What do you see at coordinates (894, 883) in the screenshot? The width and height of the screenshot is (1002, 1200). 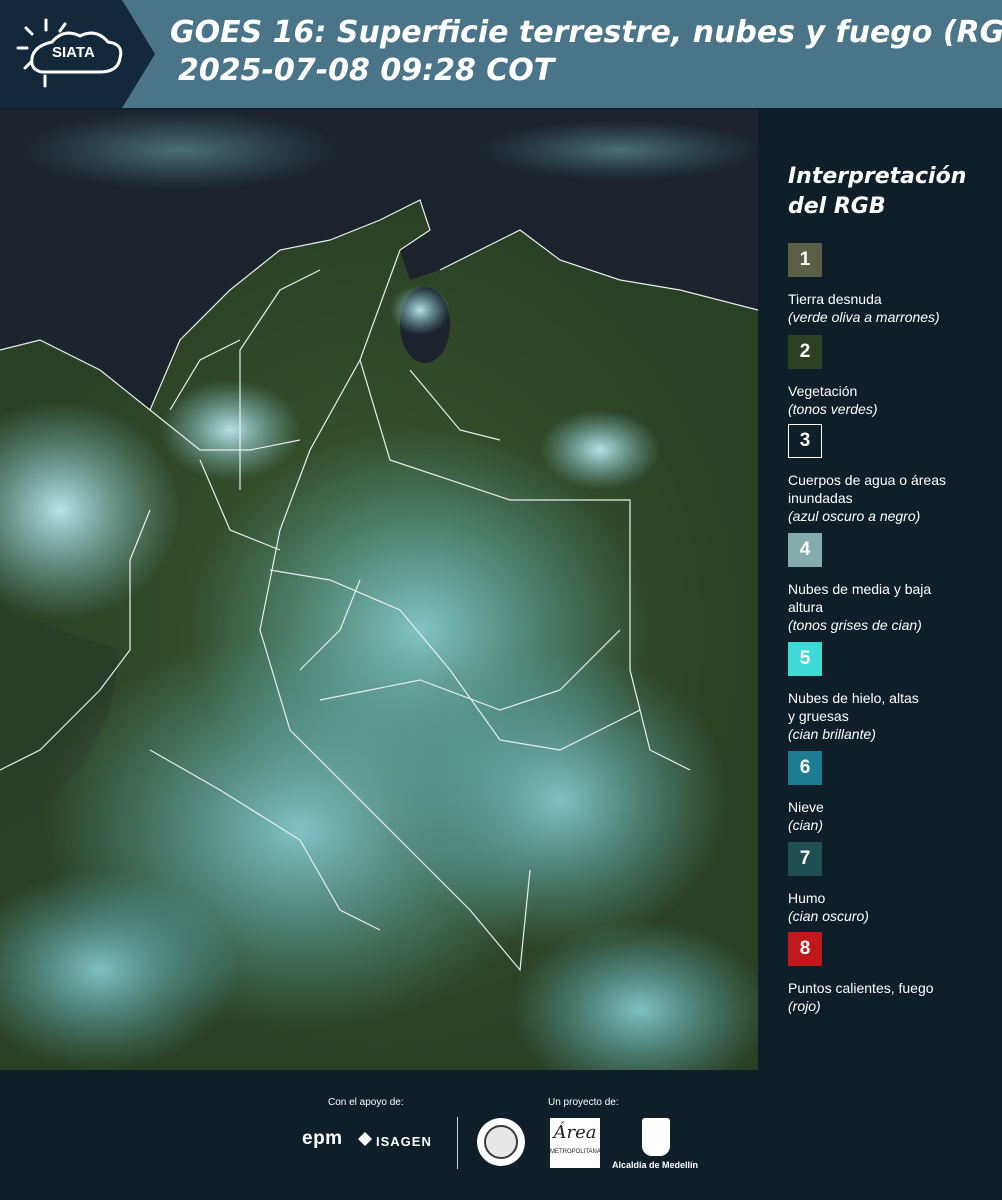 I see `legend-item-7: 7 Humo (cian oscuro)` at bounding box center [894, 883].